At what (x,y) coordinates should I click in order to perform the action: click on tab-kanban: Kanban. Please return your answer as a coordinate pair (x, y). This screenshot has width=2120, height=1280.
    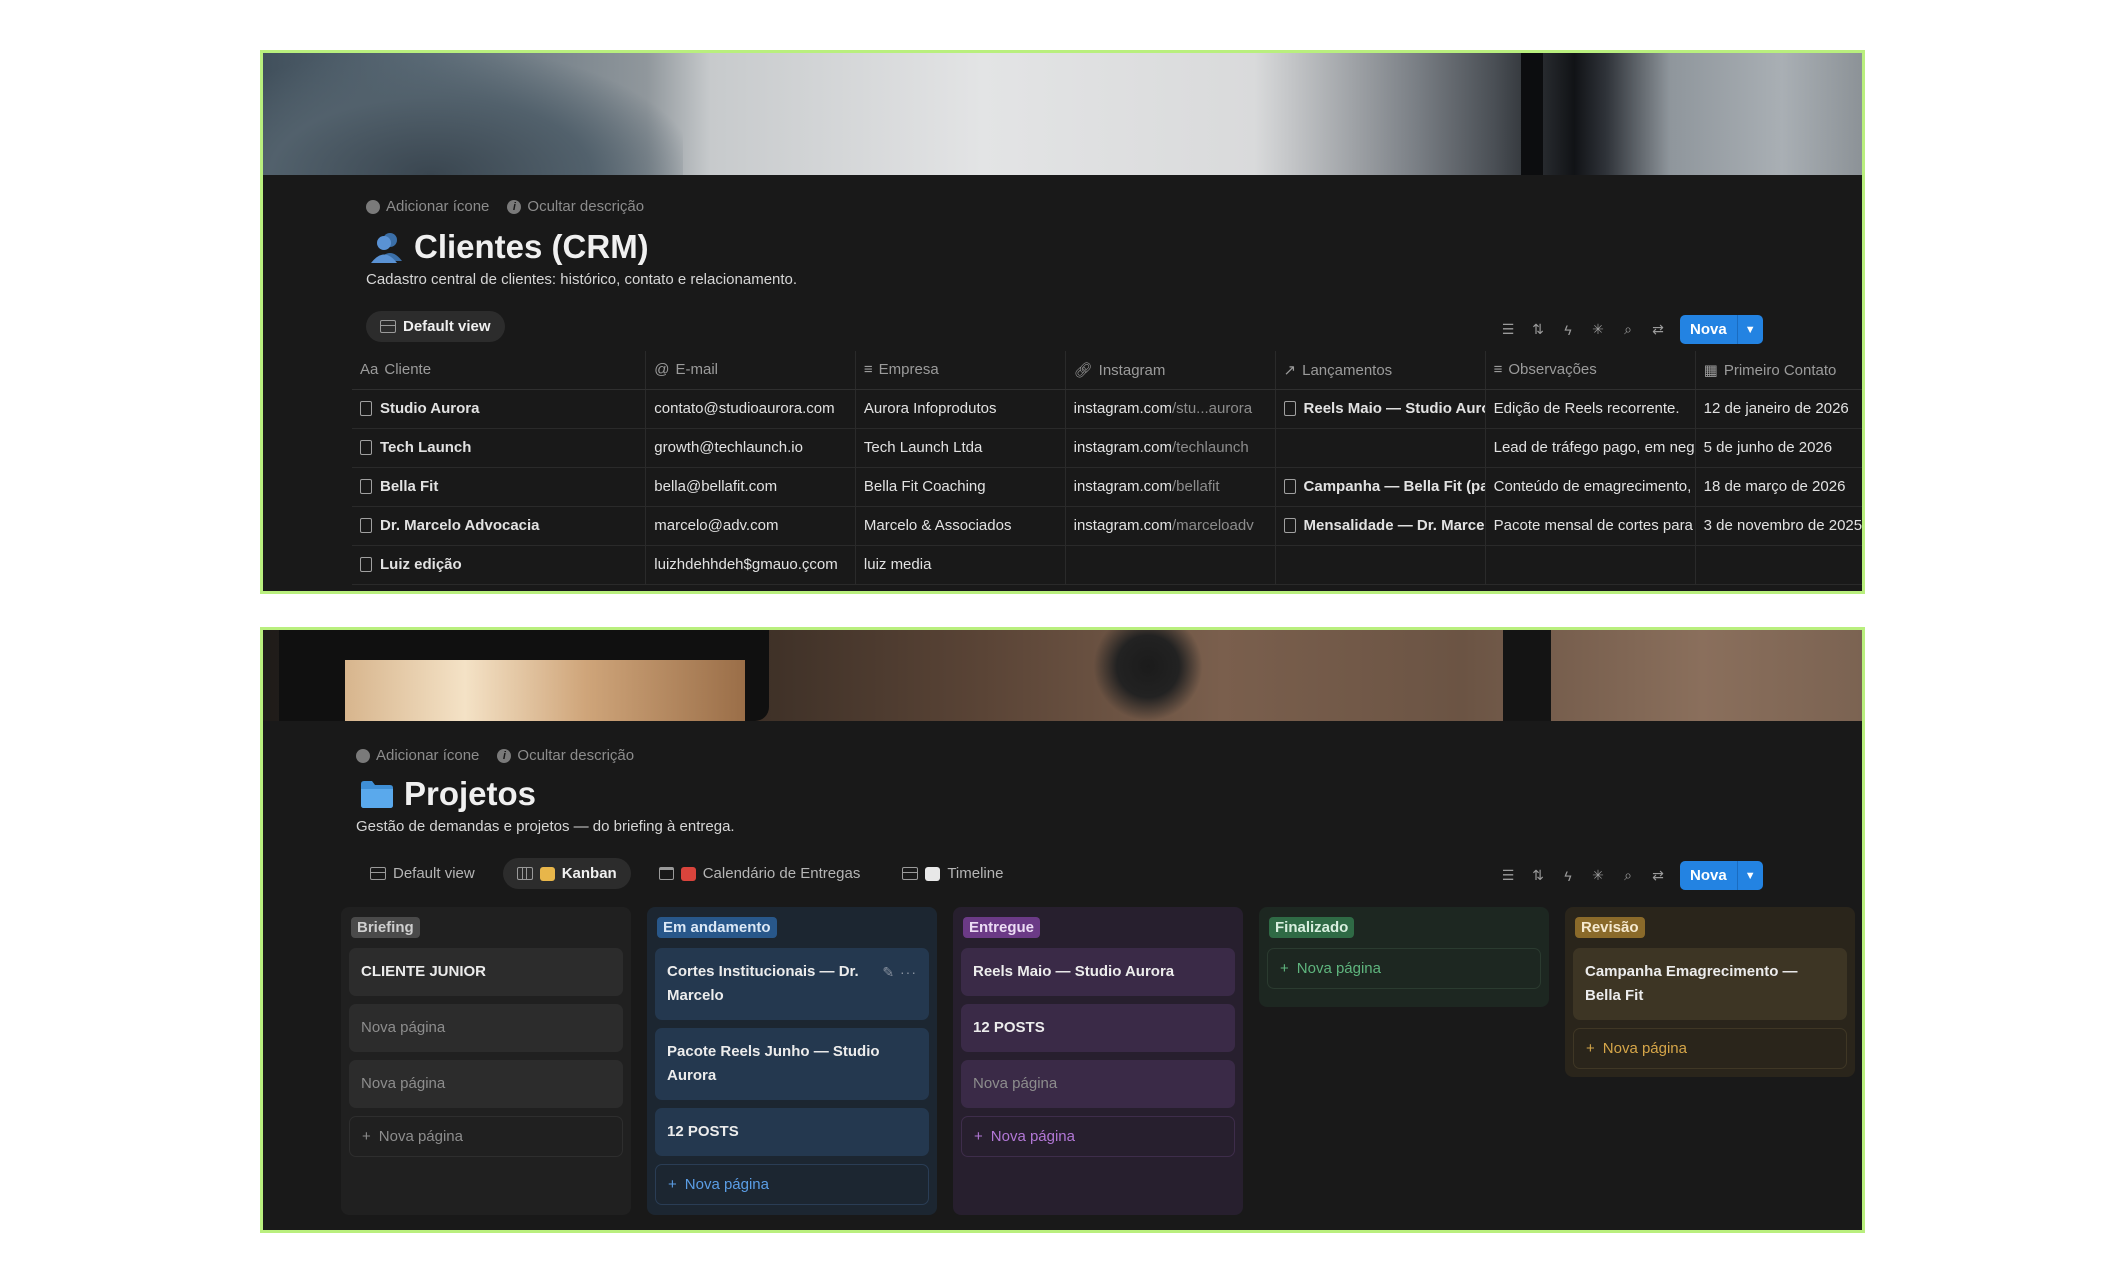
    Looking at the image, I should click on (566, 873).